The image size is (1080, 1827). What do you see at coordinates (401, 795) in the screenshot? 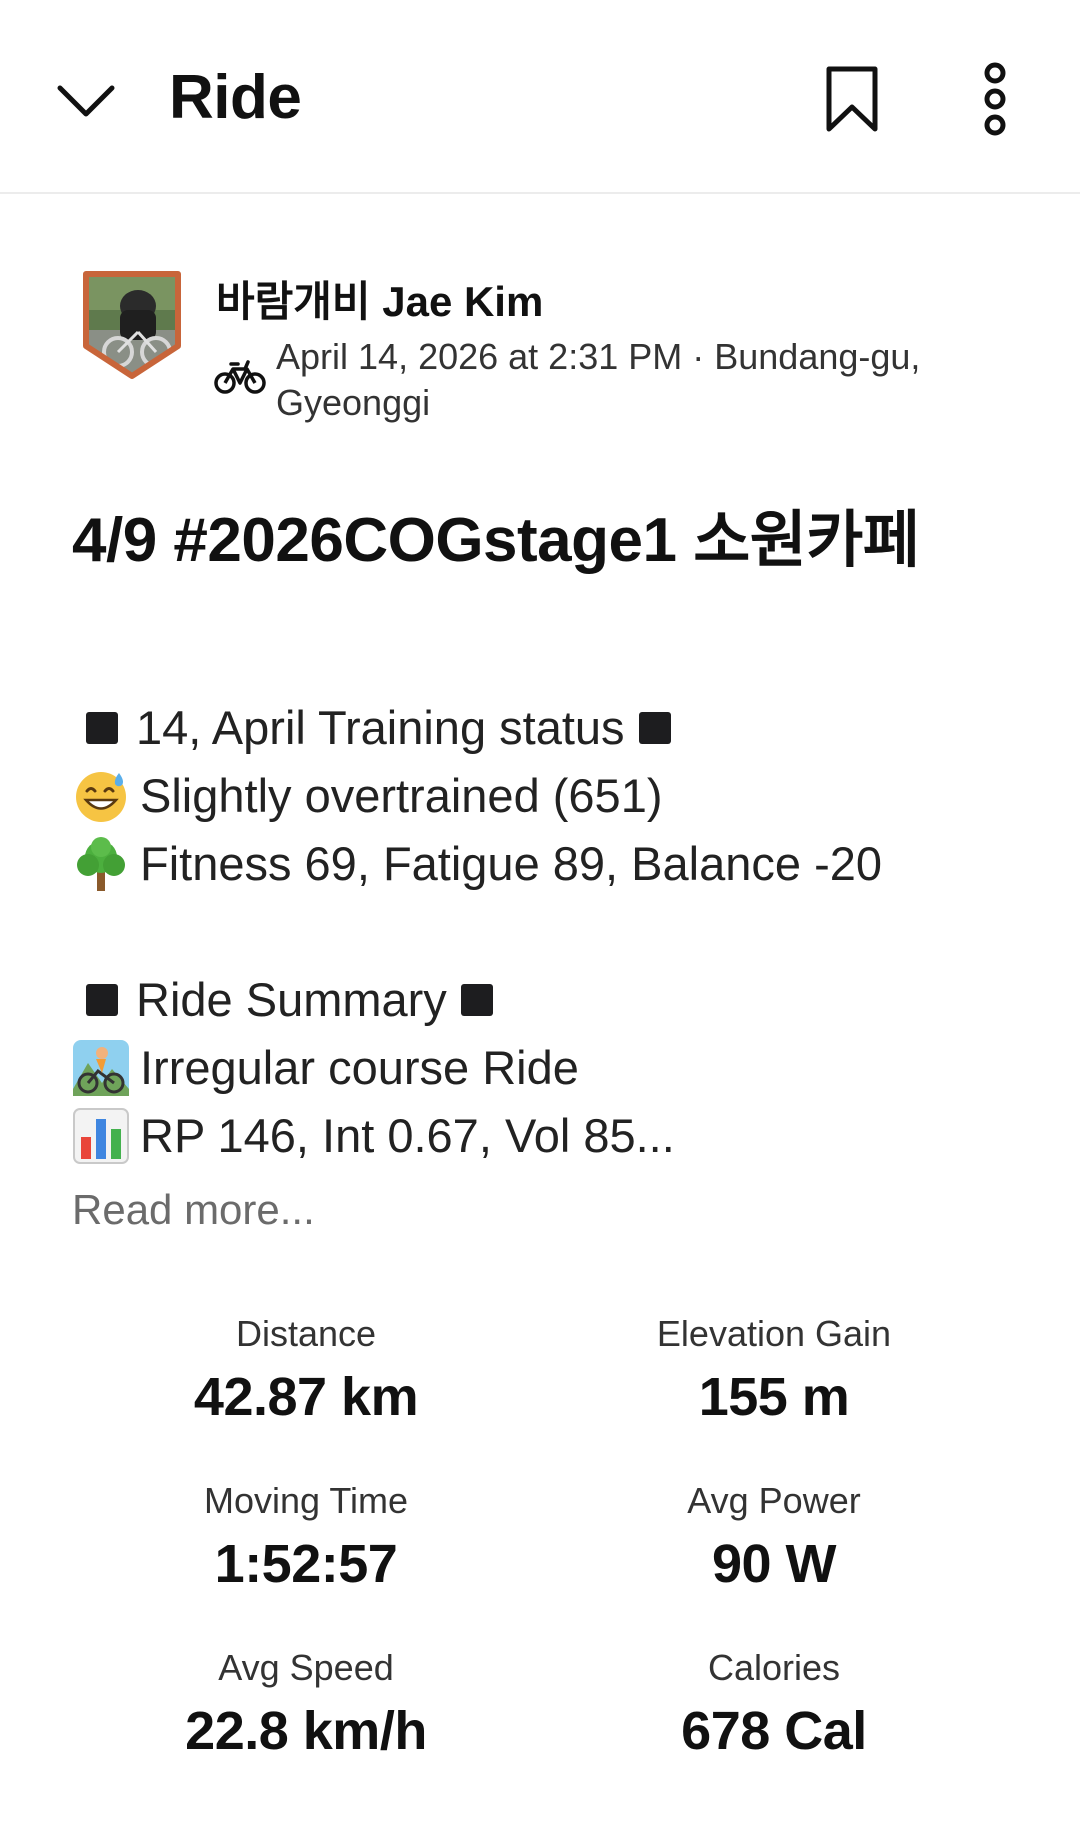
I see `training-status-value: Slightly overtrained (651)` at bounding box center [401, 795].